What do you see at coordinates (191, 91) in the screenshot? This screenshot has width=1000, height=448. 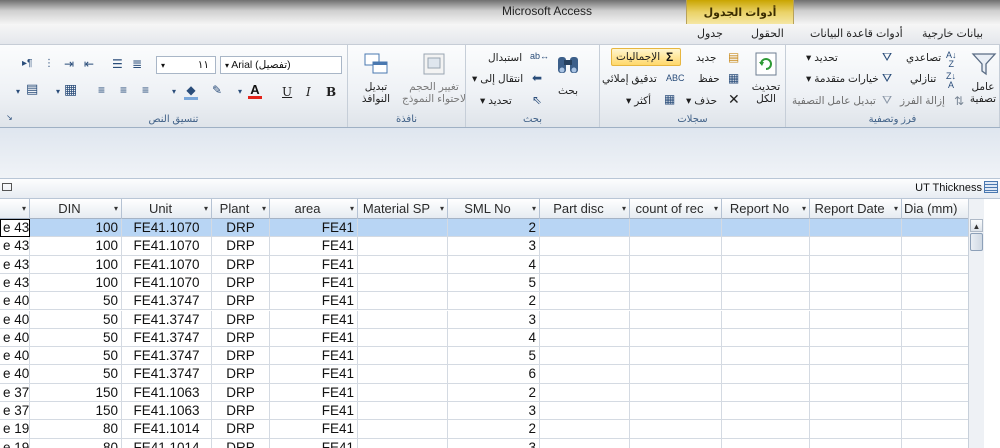 I see `fill-color-icon: ◆` at bounding box center [191, 91].